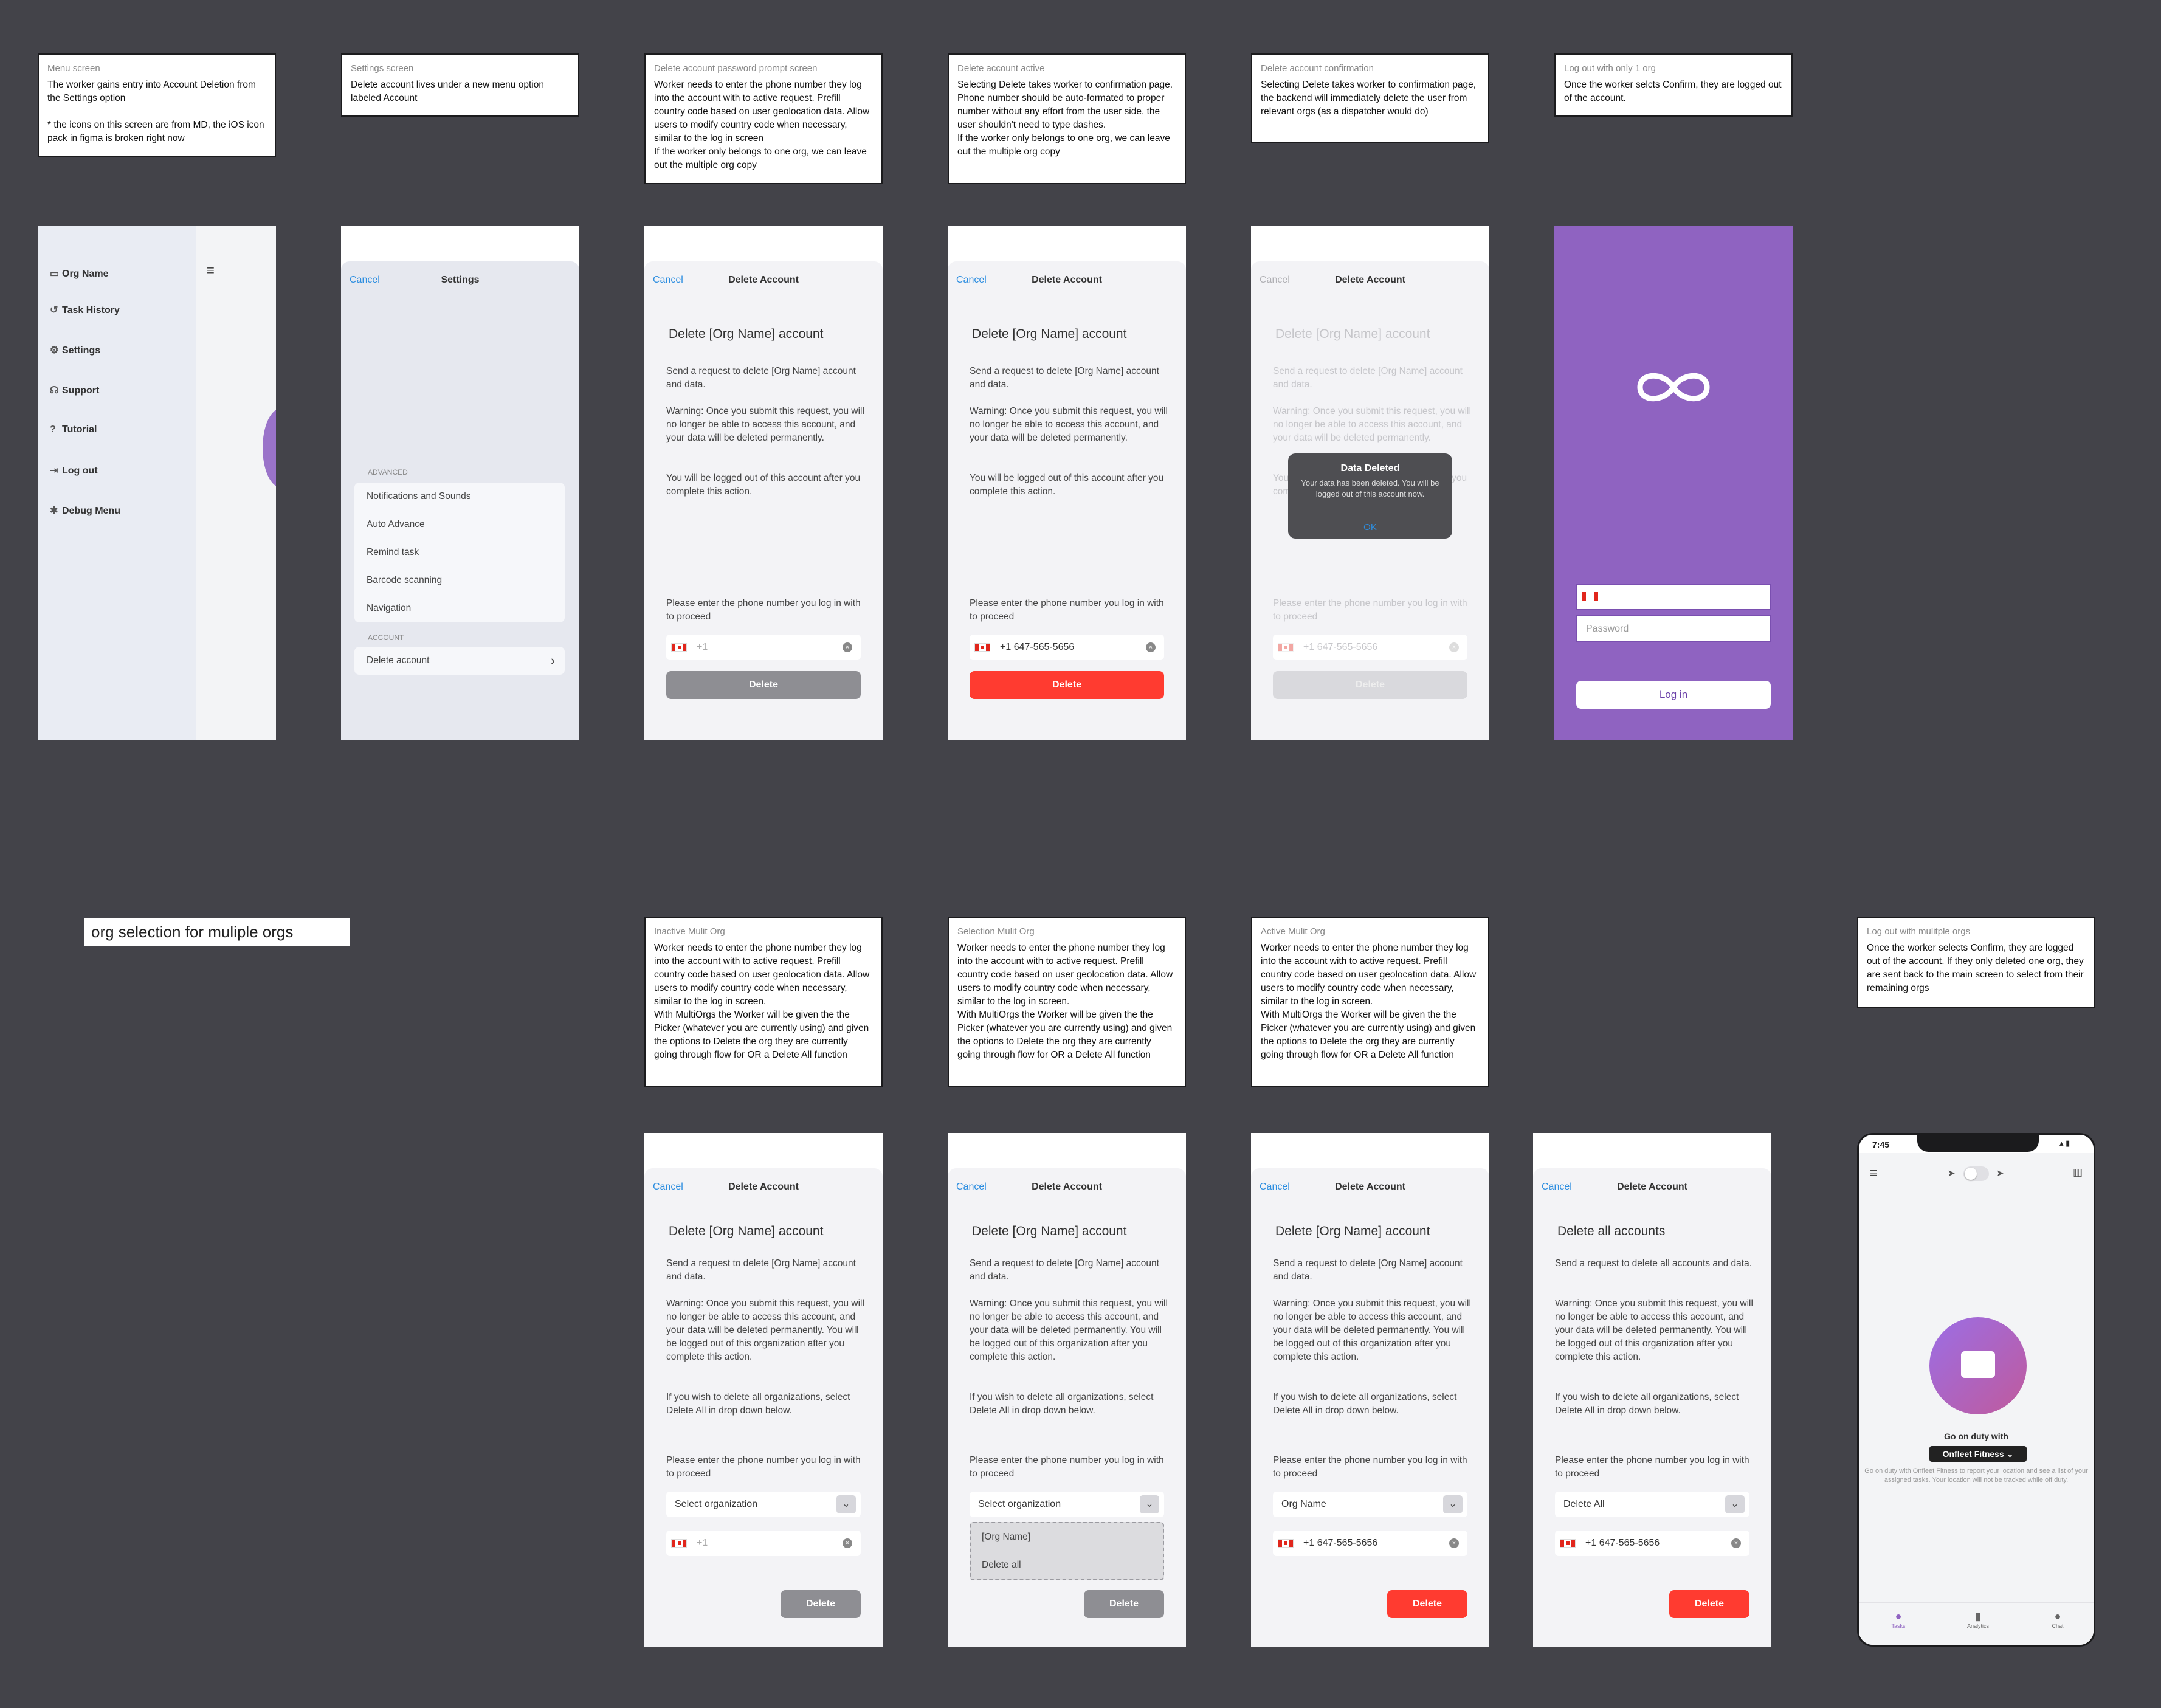  I want to click on delete-heading: Delete [Org Name] account, so click(746, 334).